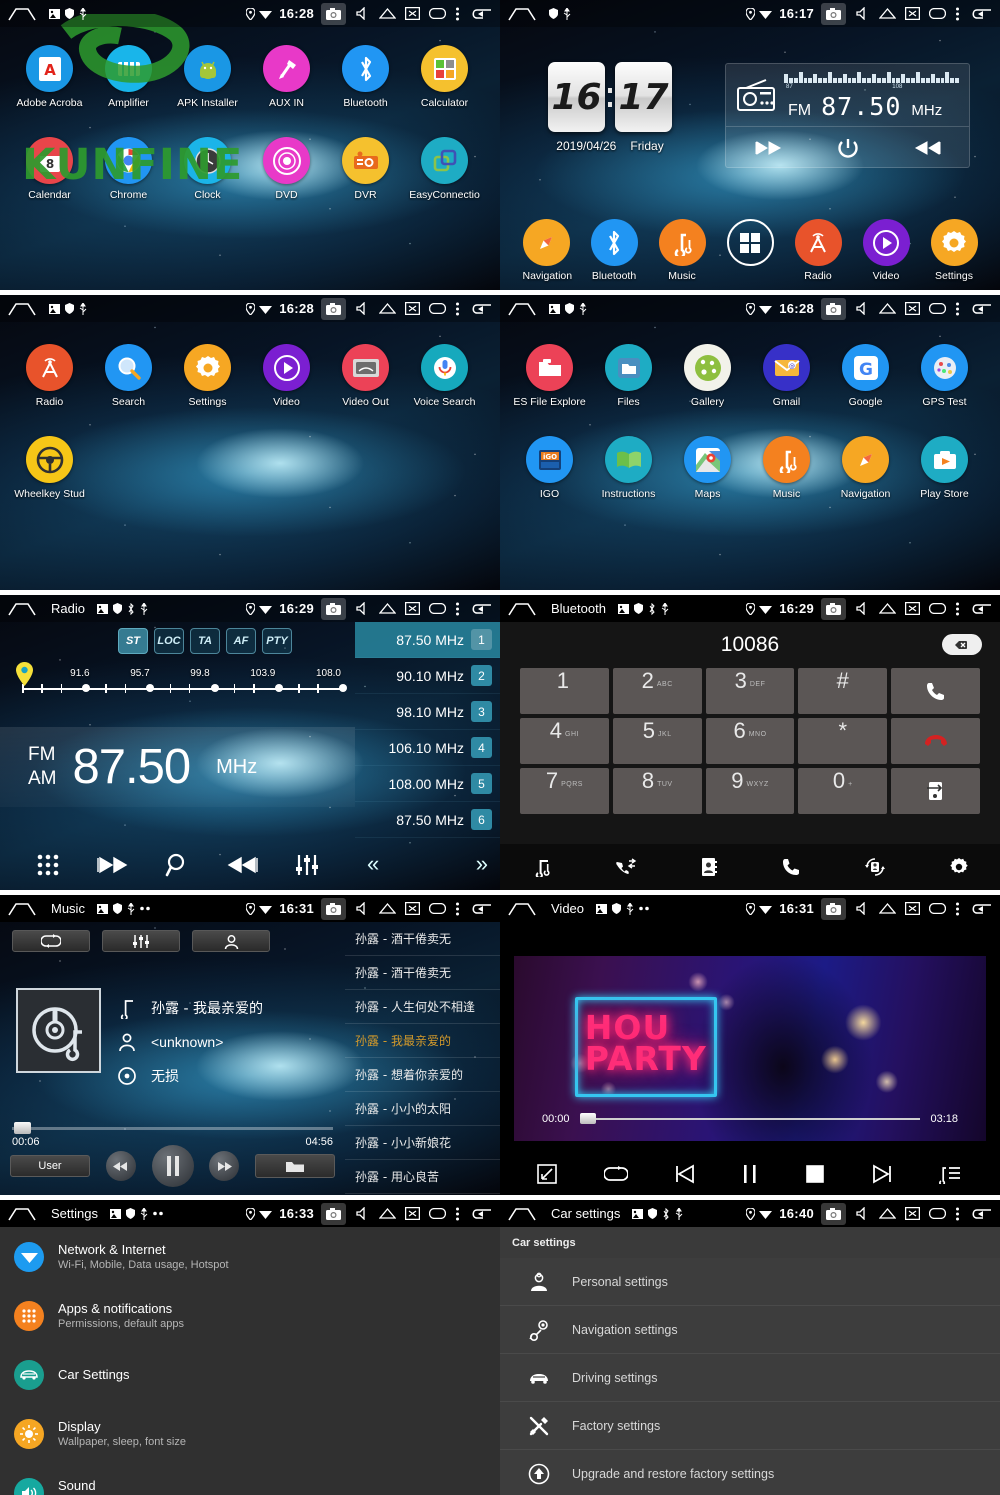 The image size is (1000, 1495). Describe the element at coordinates (768, 148) in the screenshot. I see `previous-icon` at that location.